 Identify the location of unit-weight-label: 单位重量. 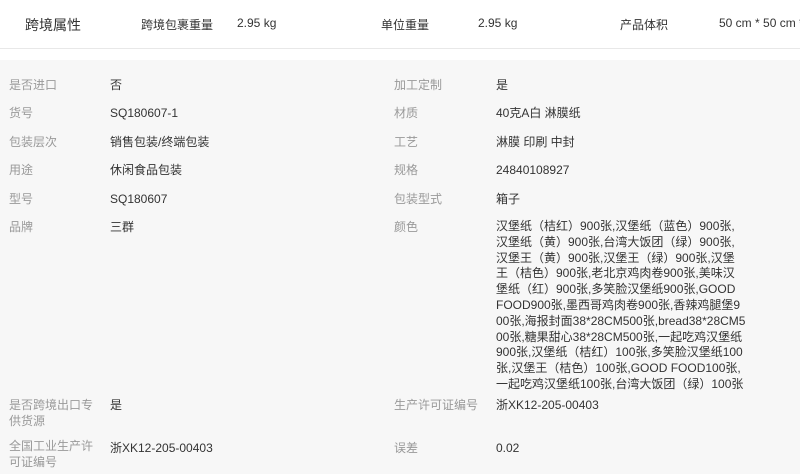
(405, 25).